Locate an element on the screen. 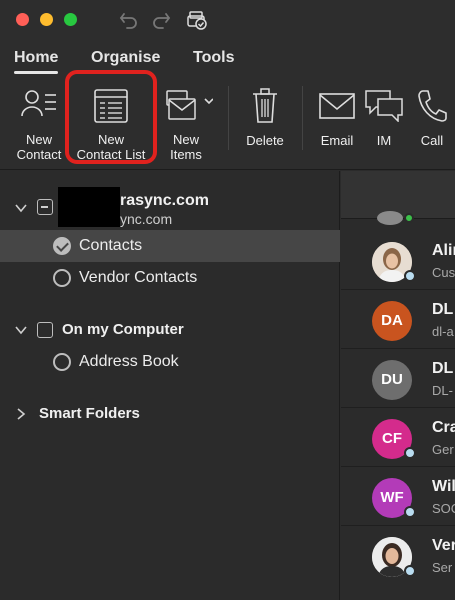 Image resolution: width=455 pixels, height=600 pixels. new-items-button: New Items is located at coordinates (186, 123).